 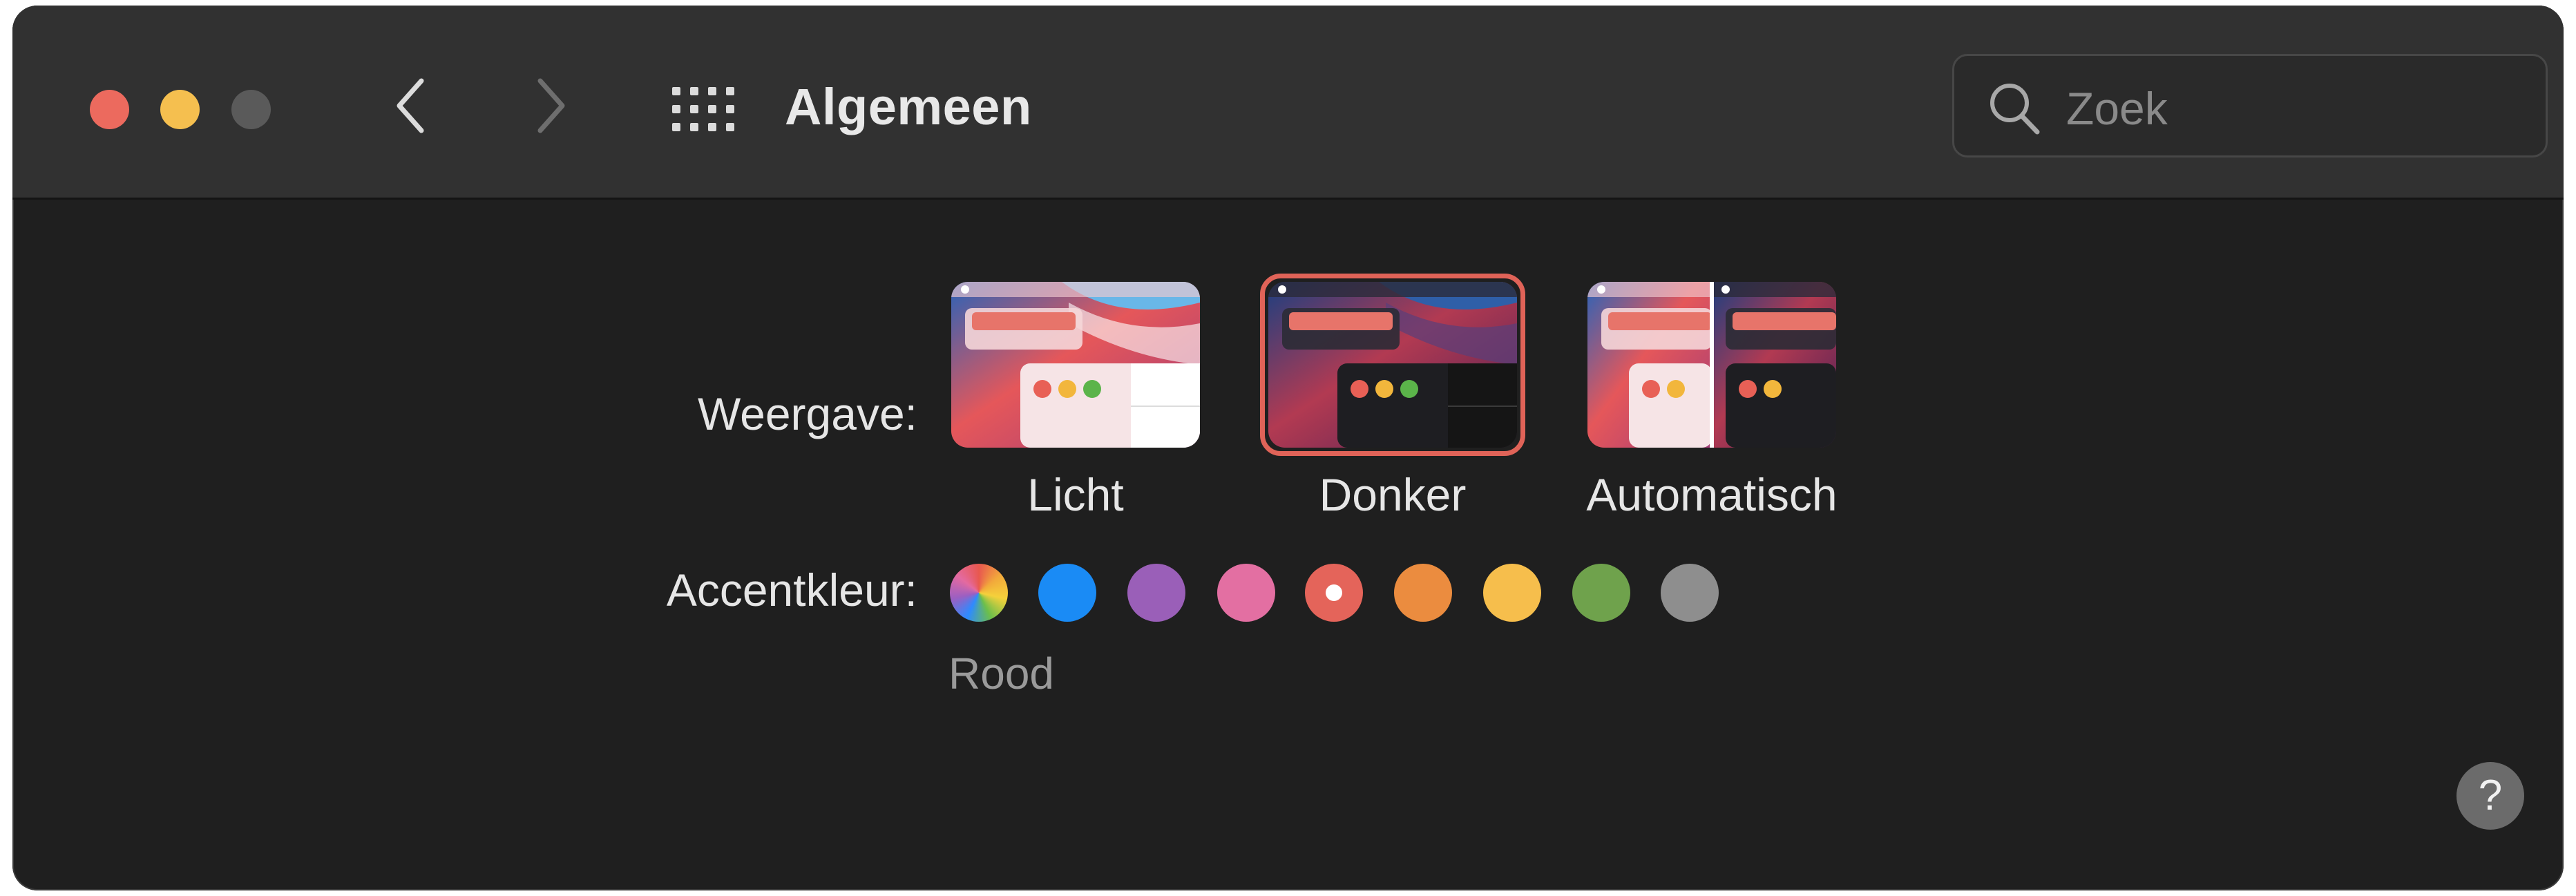 I want to click on search-input, so click(x=2291, y=108).